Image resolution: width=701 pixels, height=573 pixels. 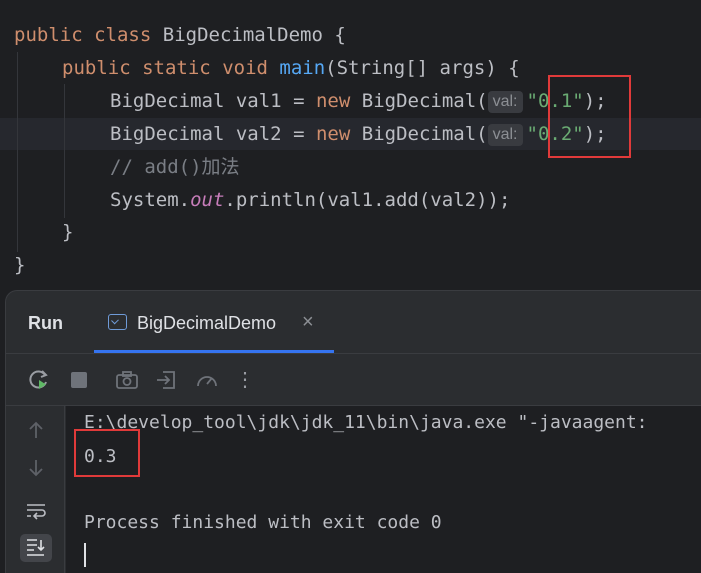 I want to click on camera-icon, so click(x=127, y=380).